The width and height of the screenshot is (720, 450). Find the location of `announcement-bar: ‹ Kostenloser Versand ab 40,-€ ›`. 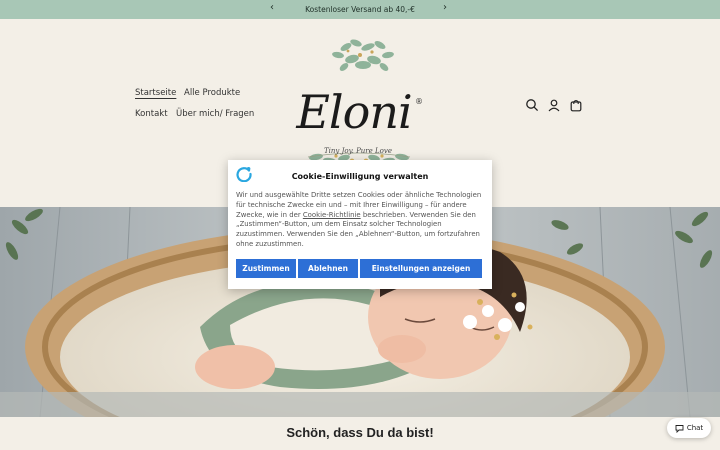

announcement-bar: ‹ Kostenloser Versand ab 40,-€ › is located at coordinates (360, 9).